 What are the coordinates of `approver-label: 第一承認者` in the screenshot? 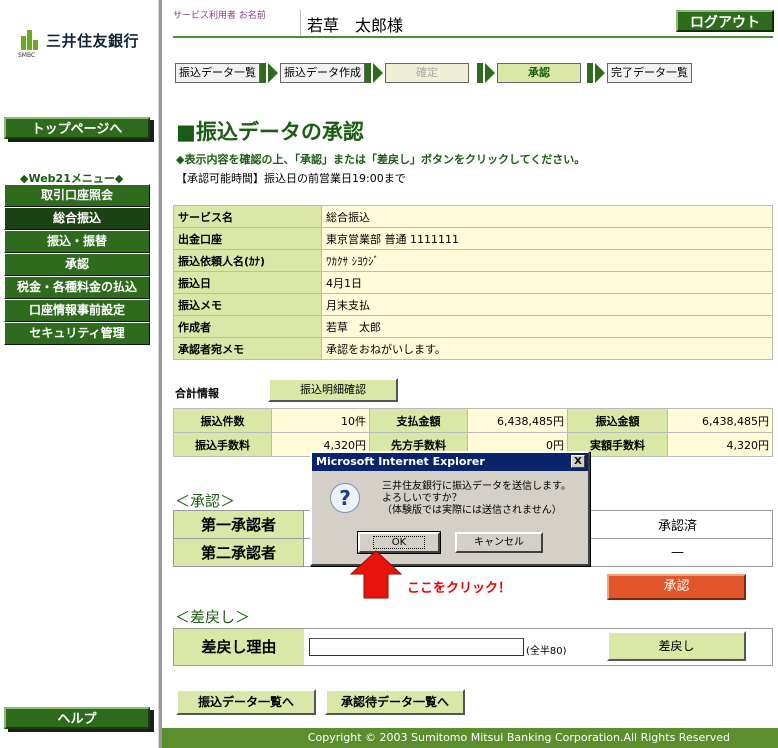 It's located at (238, 524).